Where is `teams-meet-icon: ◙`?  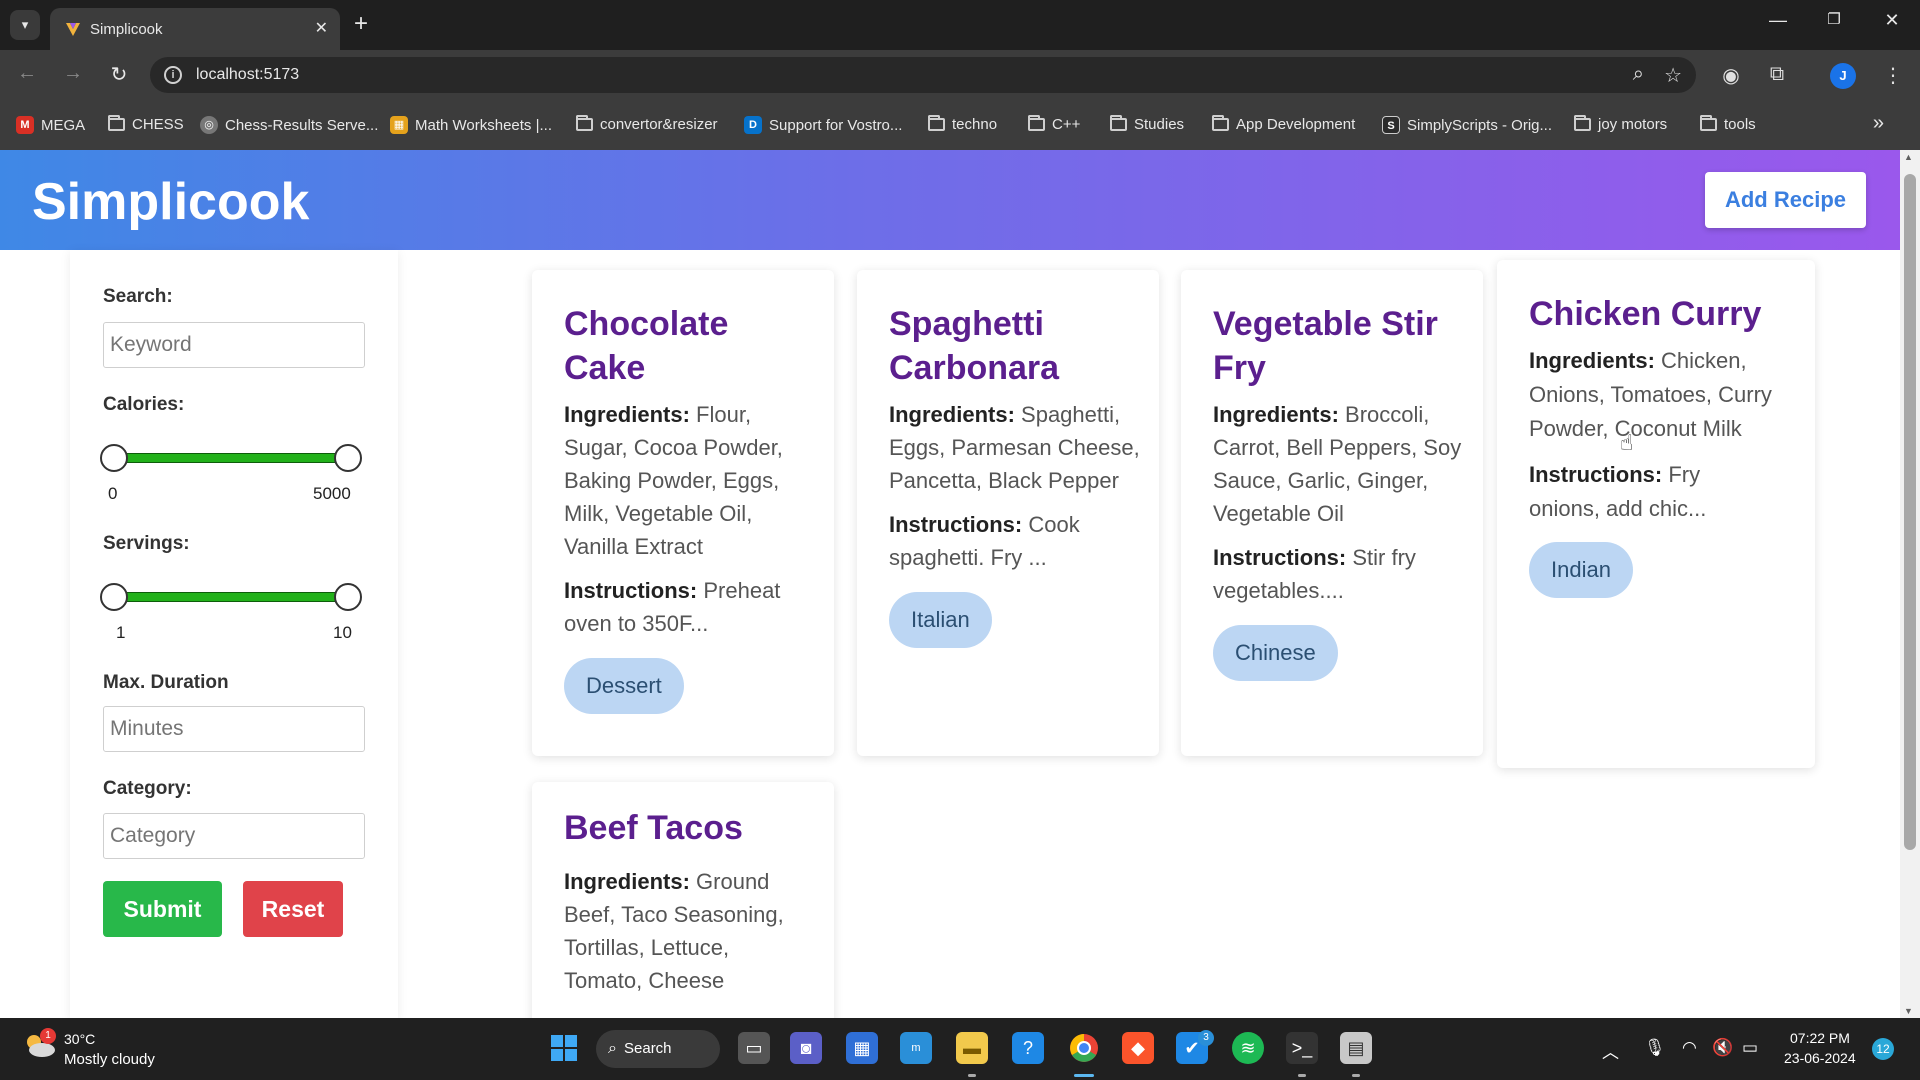
teams-meet-icon: ◙ is located at coordinates (806, 1048).